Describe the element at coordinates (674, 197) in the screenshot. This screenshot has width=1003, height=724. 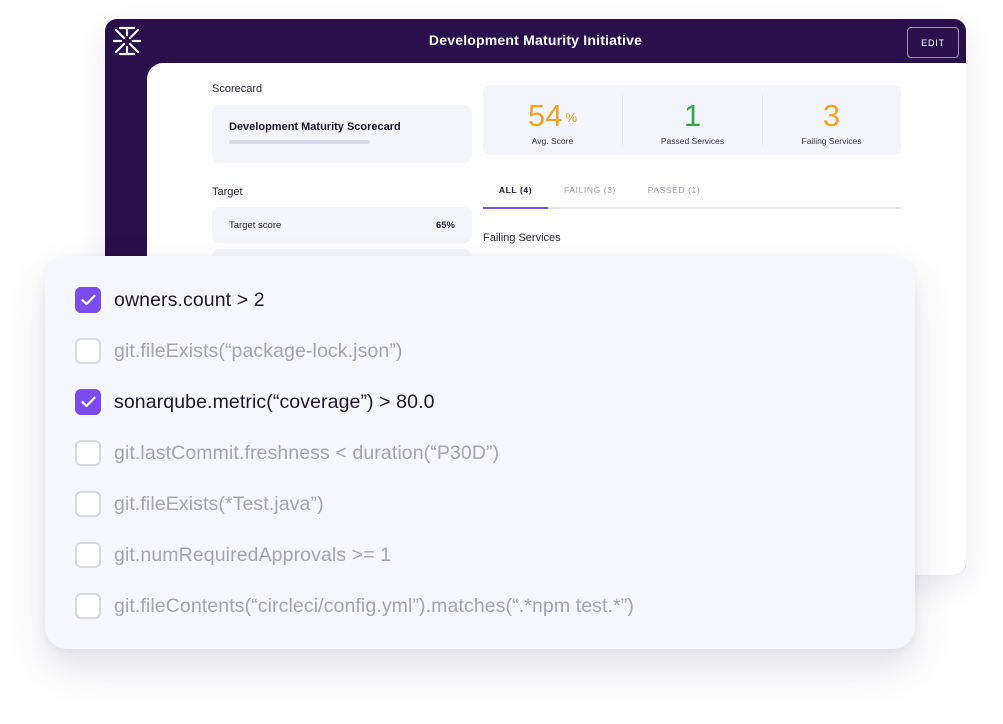
I see `tab-passed: PASSED (1)` at that location.